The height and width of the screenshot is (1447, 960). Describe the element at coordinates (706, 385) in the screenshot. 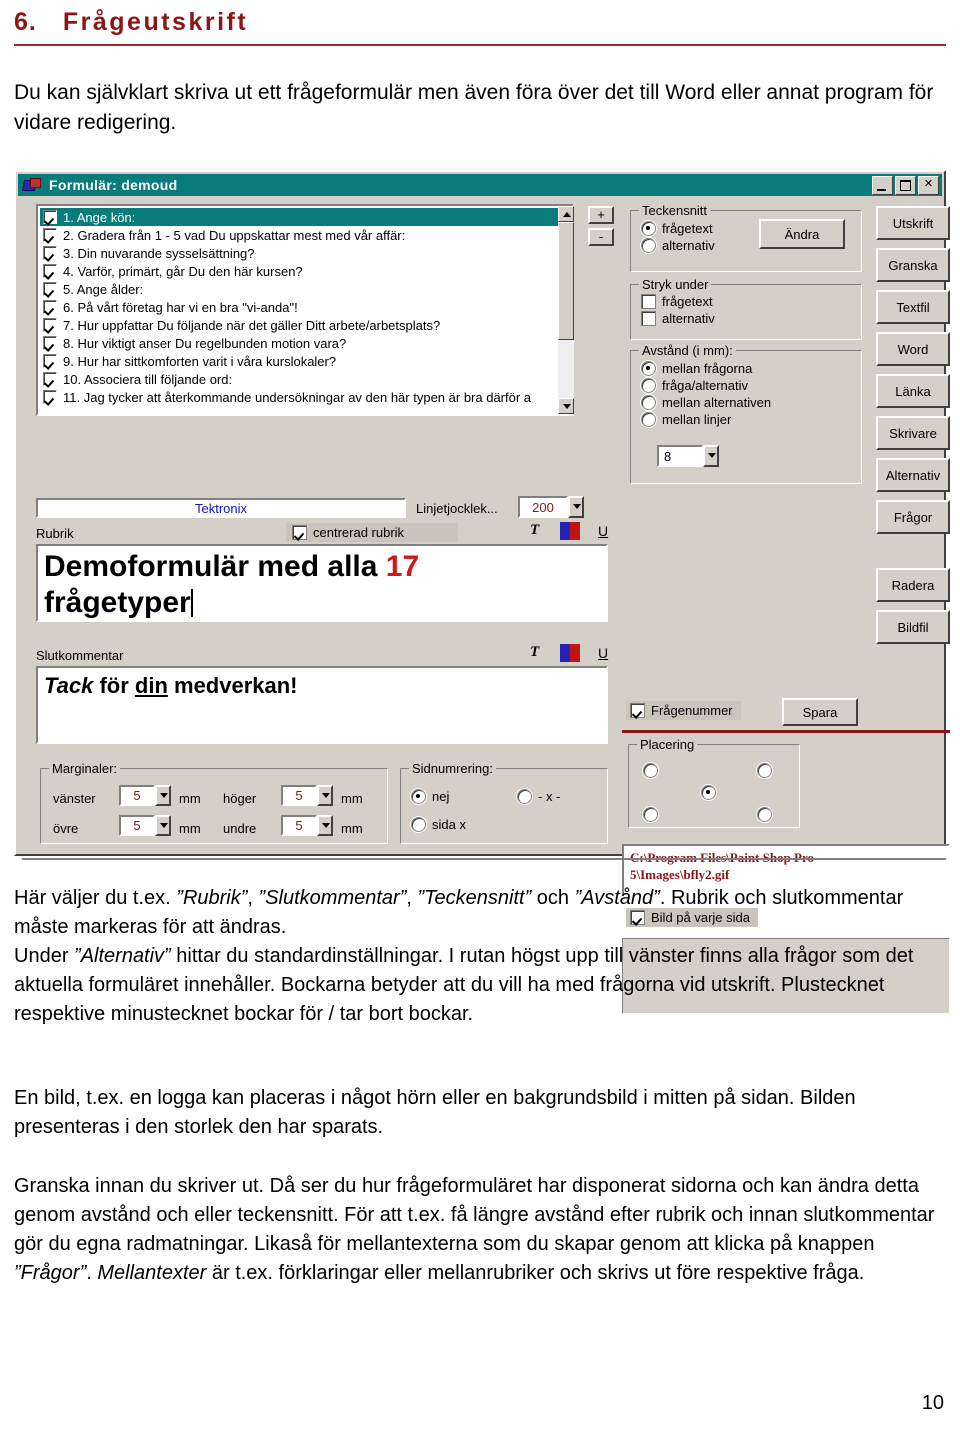

I see `avstand-option-fraga-alternativ: fråga/alternativ` at that location.